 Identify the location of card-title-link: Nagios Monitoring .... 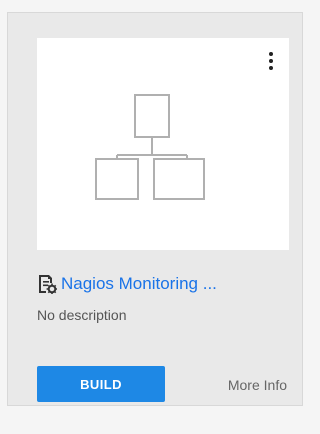
(139, 284).